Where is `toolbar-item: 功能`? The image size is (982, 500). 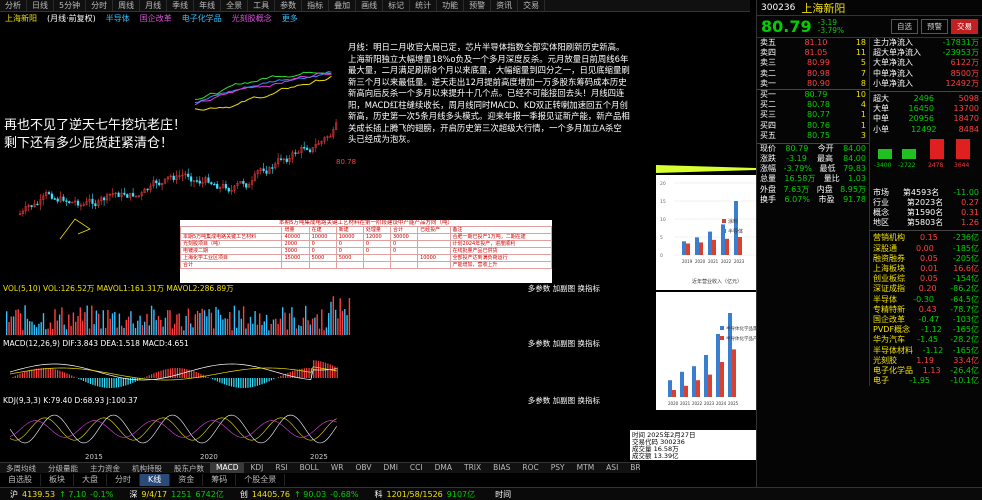
toolbar-item: 功能 is located at coordinates (451, 5).